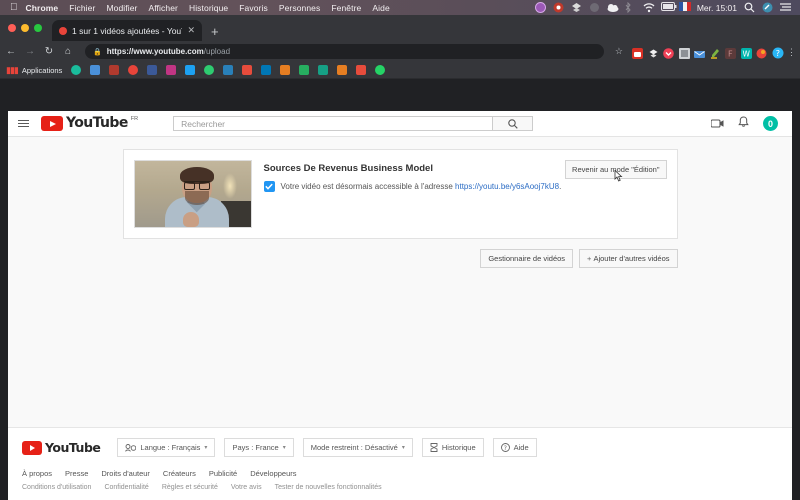  Describe the element at coordinates (11, 51) in the screenshot. I see `back-arrow-icon: ←` at that location.